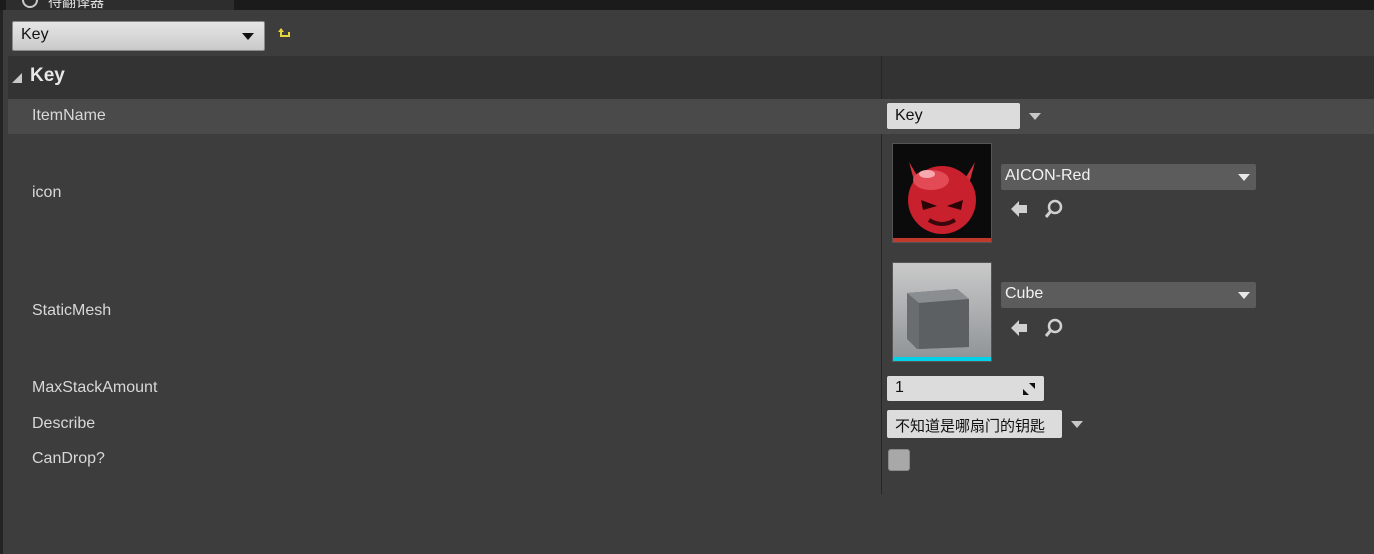  What do you see at coordinates (953, 116) in the screenshot?
I see `item-name-field: Key` at bounding box center [953, 116].